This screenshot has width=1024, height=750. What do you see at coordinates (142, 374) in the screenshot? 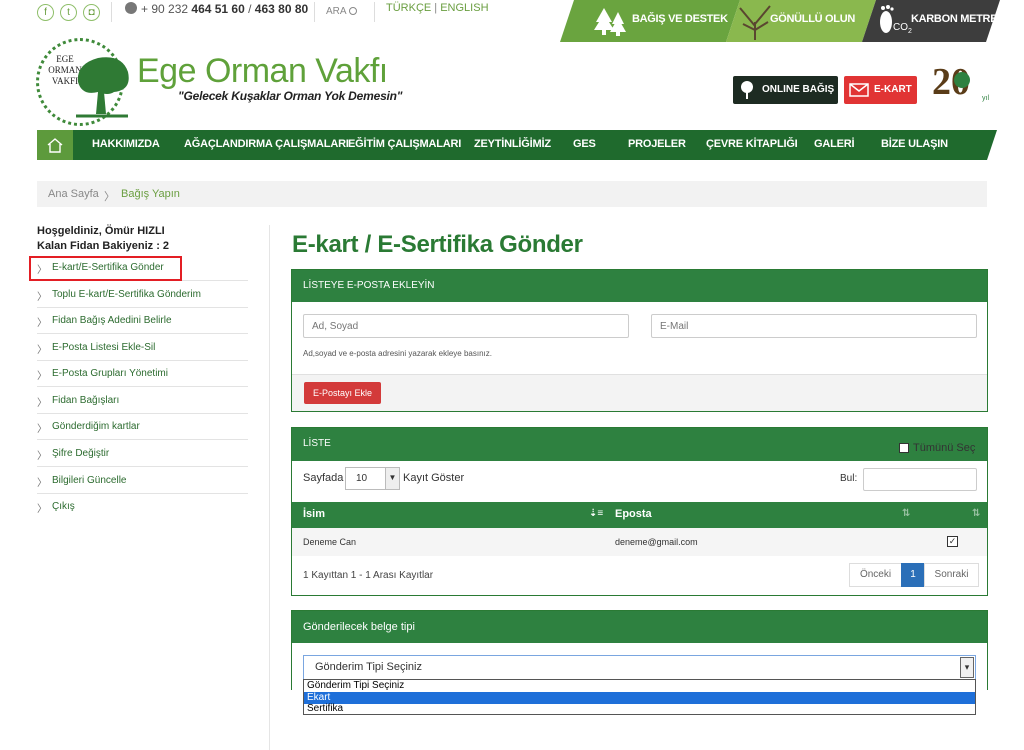
I see `sidebar-item-email-groups: 〉 E-Posta Grupları Yönetimi` at bounding box center [142, 374].